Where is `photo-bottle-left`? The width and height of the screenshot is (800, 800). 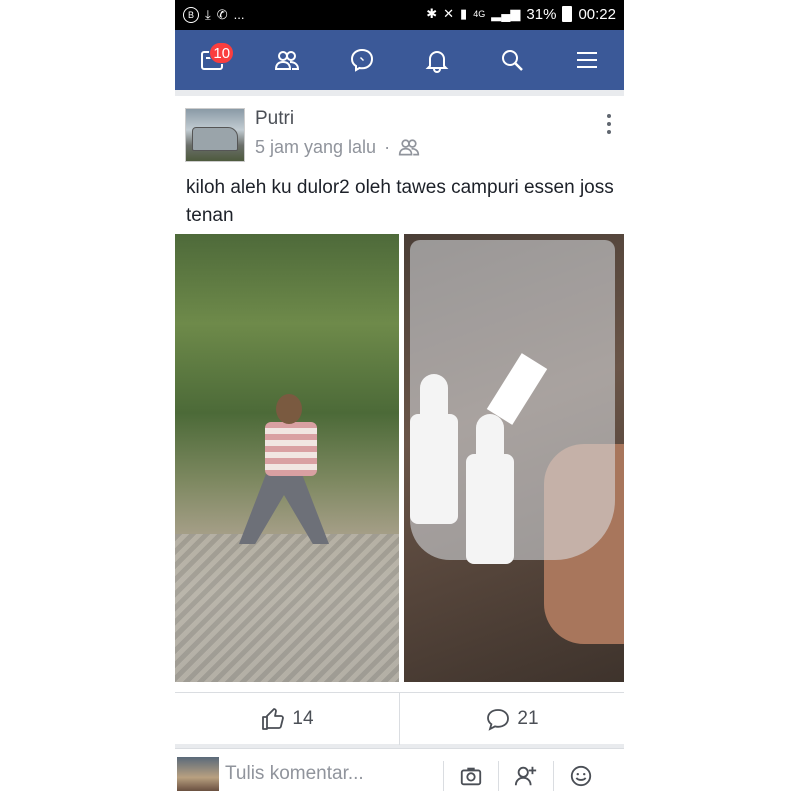 photo-bottle-left is located at coordinates (434, 449).